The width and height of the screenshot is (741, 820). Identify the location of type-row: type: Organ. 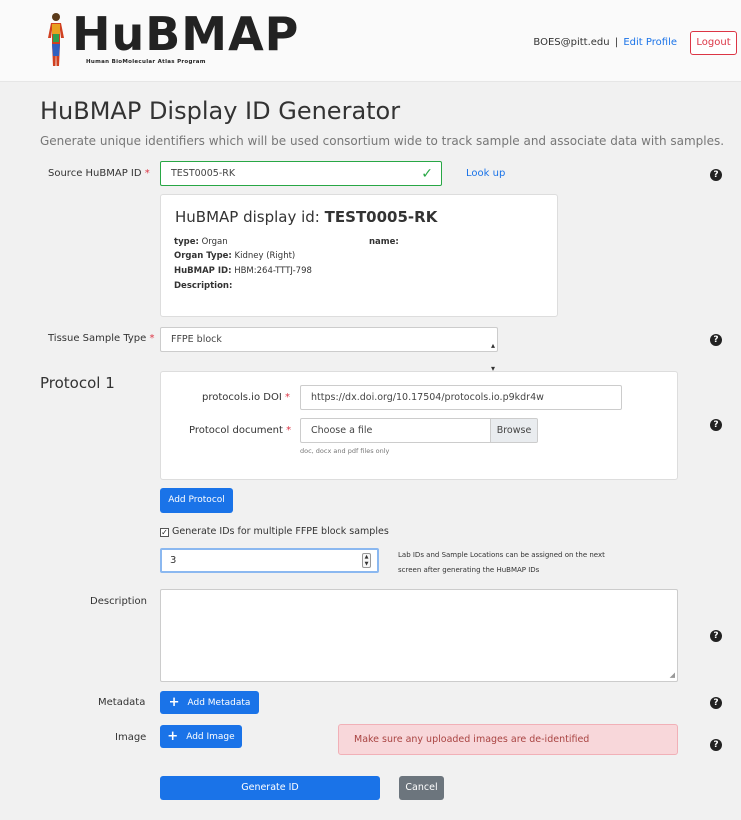
(201, 242).